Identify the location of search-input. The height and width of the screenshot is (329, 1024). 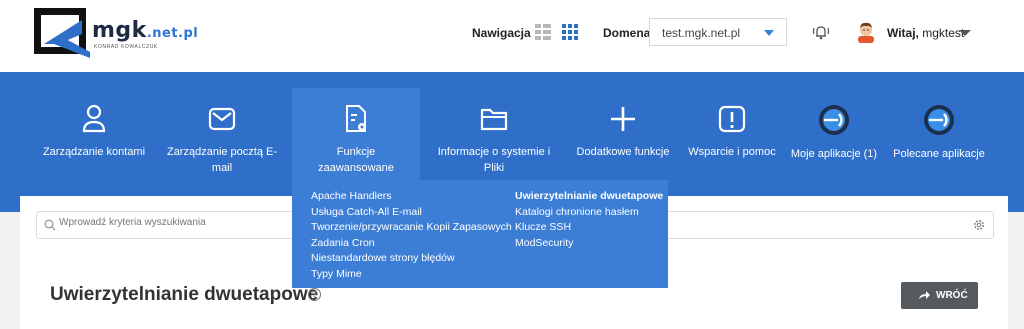
(189, 222).